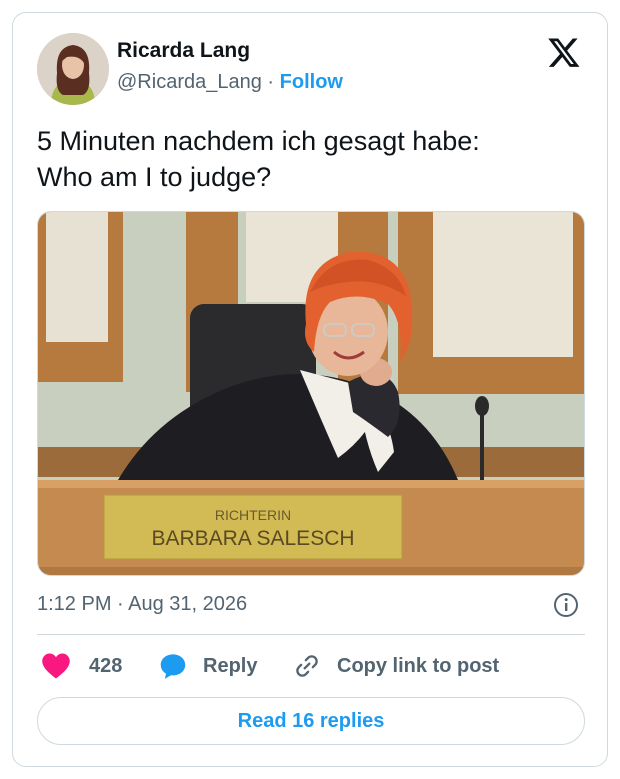 The height and width of the screenshot is (779, 620). Describe the element at coordinates (418, 665) in the screenshot. I see `copy-link-label: Copy link to post` at that location.